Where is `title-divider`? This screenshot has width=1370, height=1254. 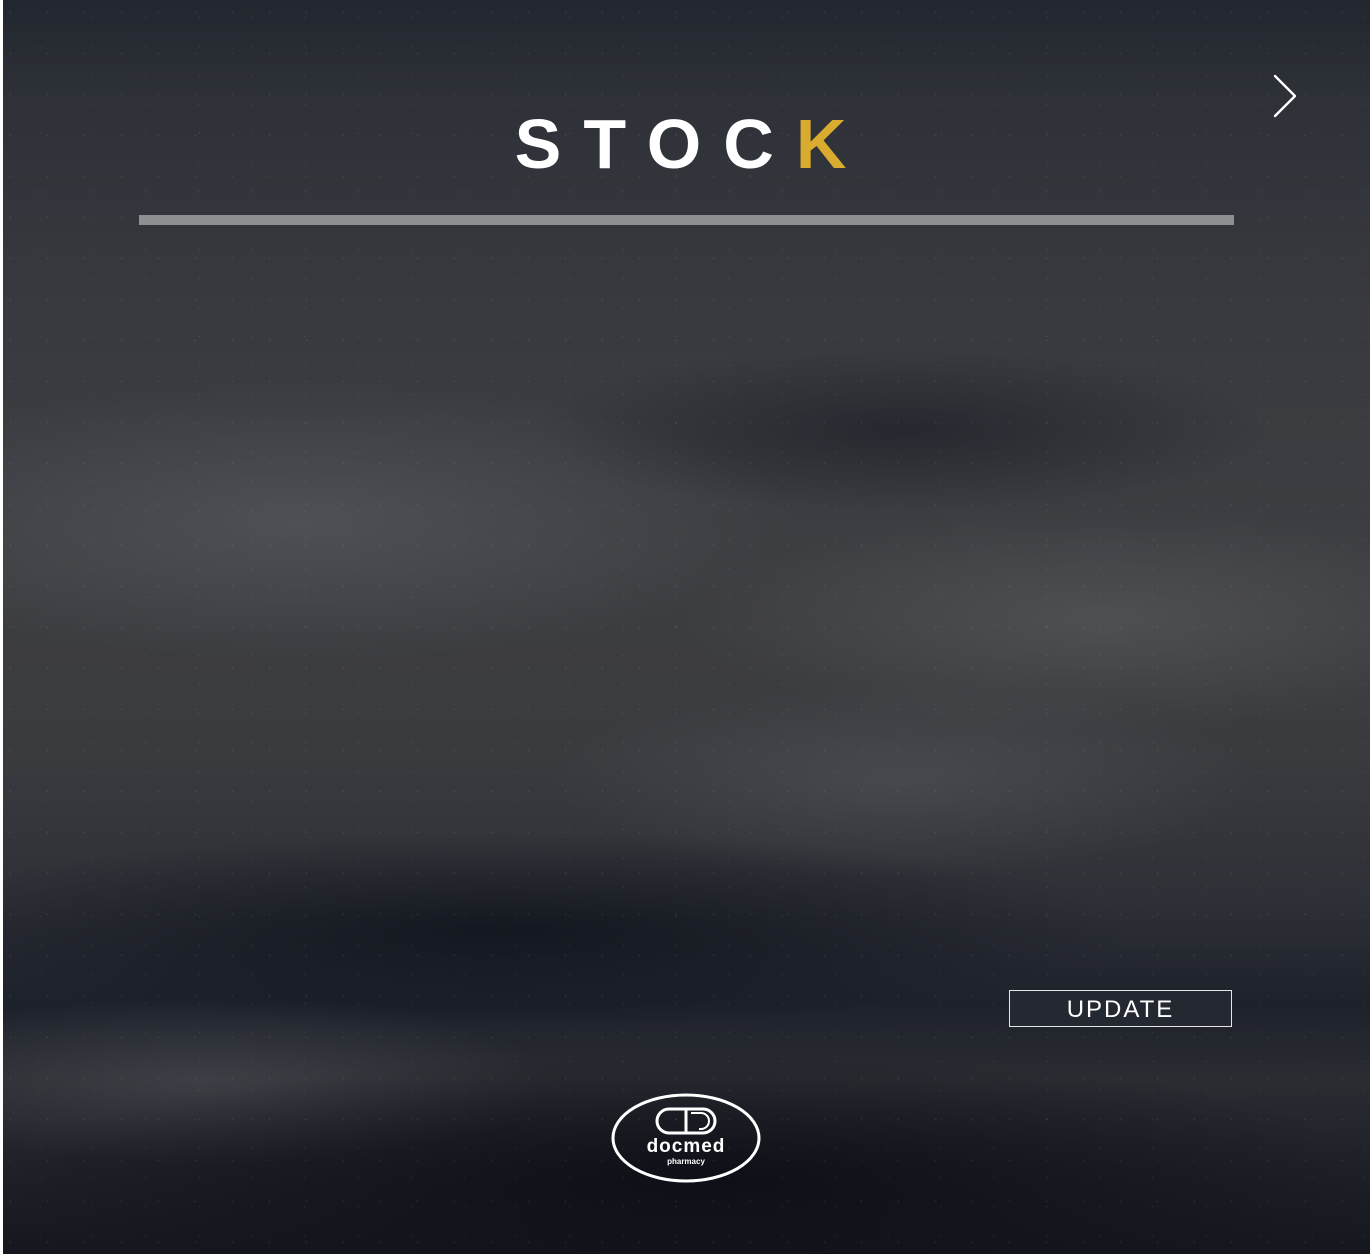 title-divider is located at coordinates (686, 220).